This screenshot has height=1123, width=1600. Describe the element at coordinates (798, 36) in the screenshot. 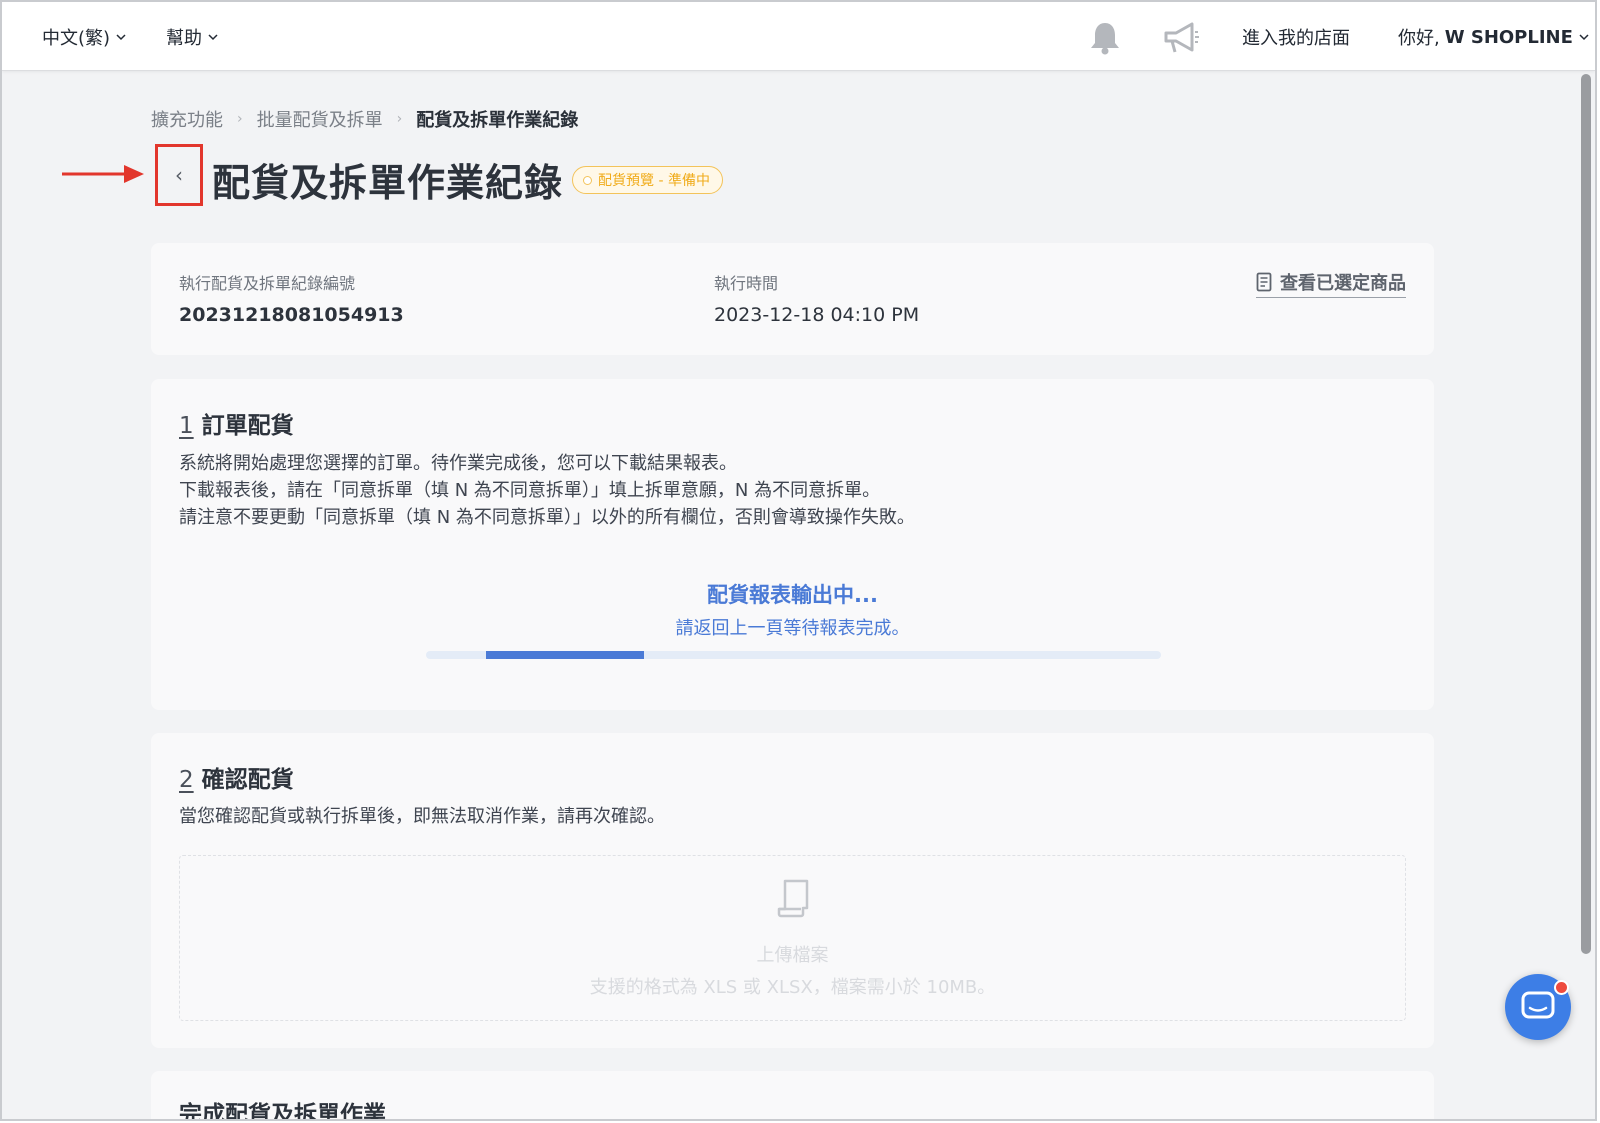

I see `top-navigation-bar: 中文(繁) 幫助 進入我的店面 你好, W SHOPLINE` at that location.